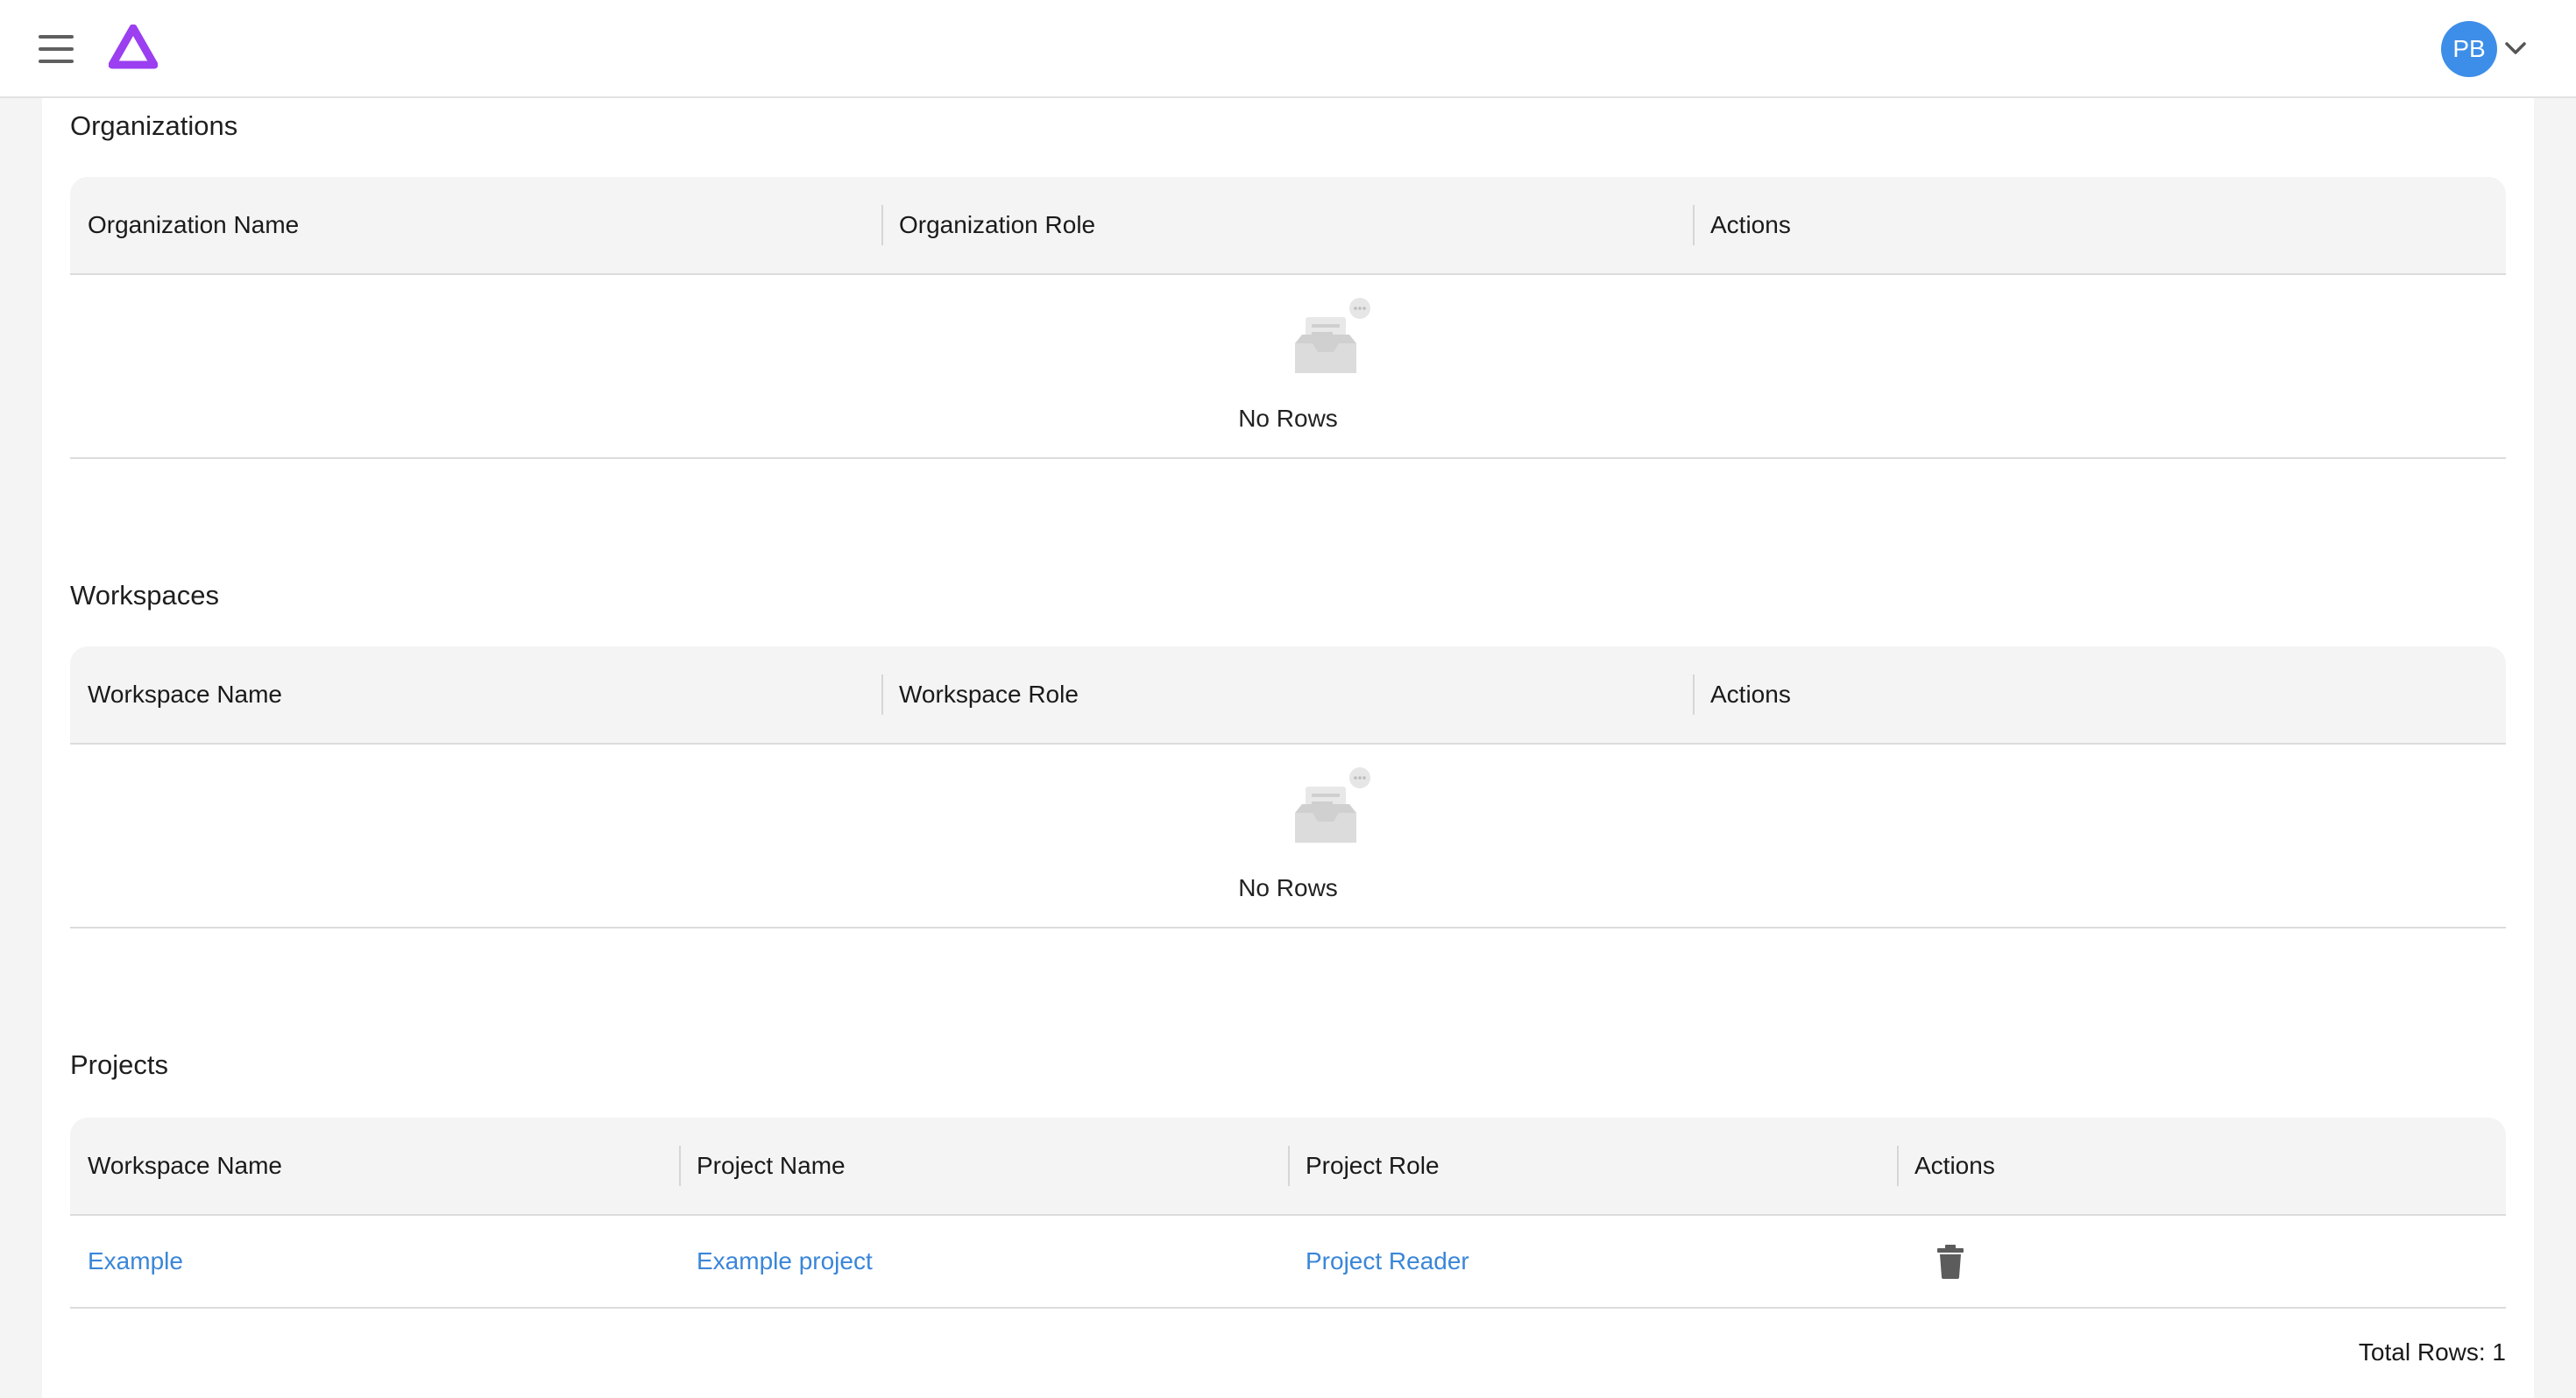  I want to click on column-header-project-name: Project Name, so click(983, 1166).